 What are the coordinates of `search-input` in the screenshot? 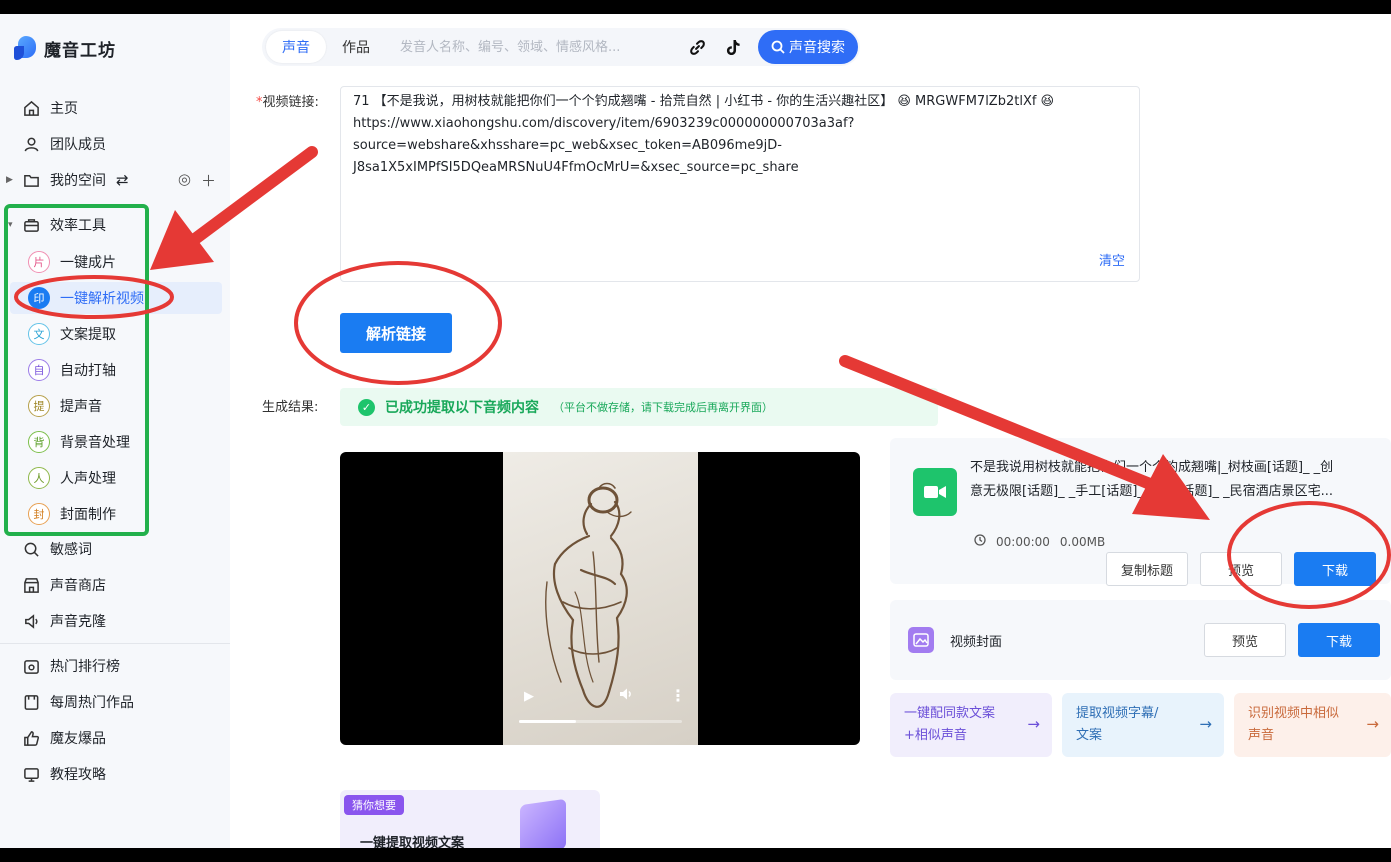 It's located at (541, 47).